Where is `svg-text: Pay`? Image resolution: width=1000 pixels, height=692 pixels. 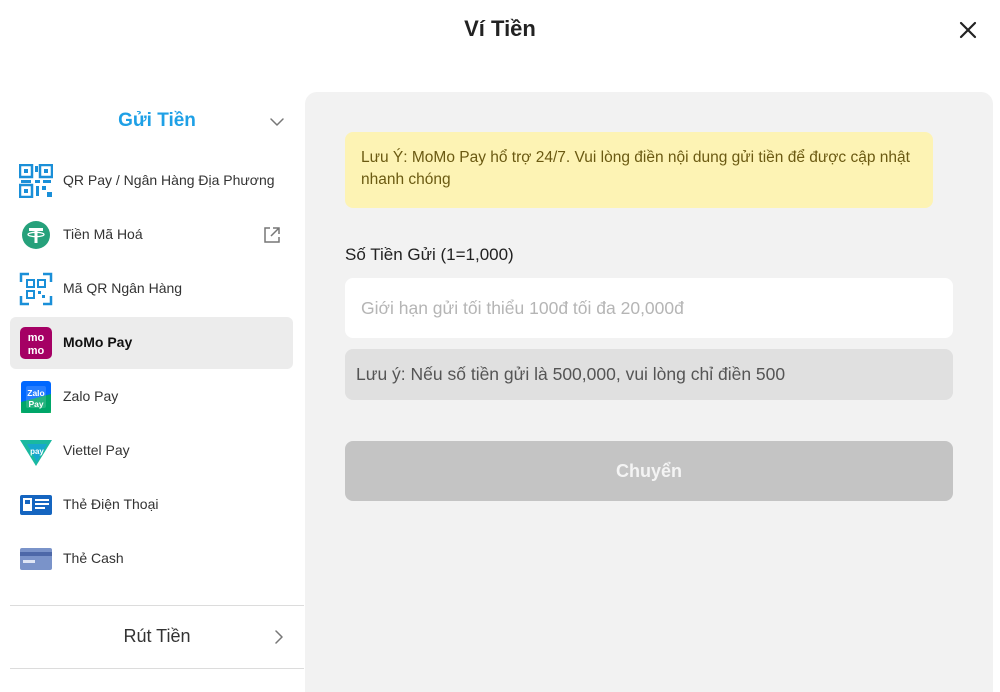
svg-text: Pay is located at coordinates (35, 404).